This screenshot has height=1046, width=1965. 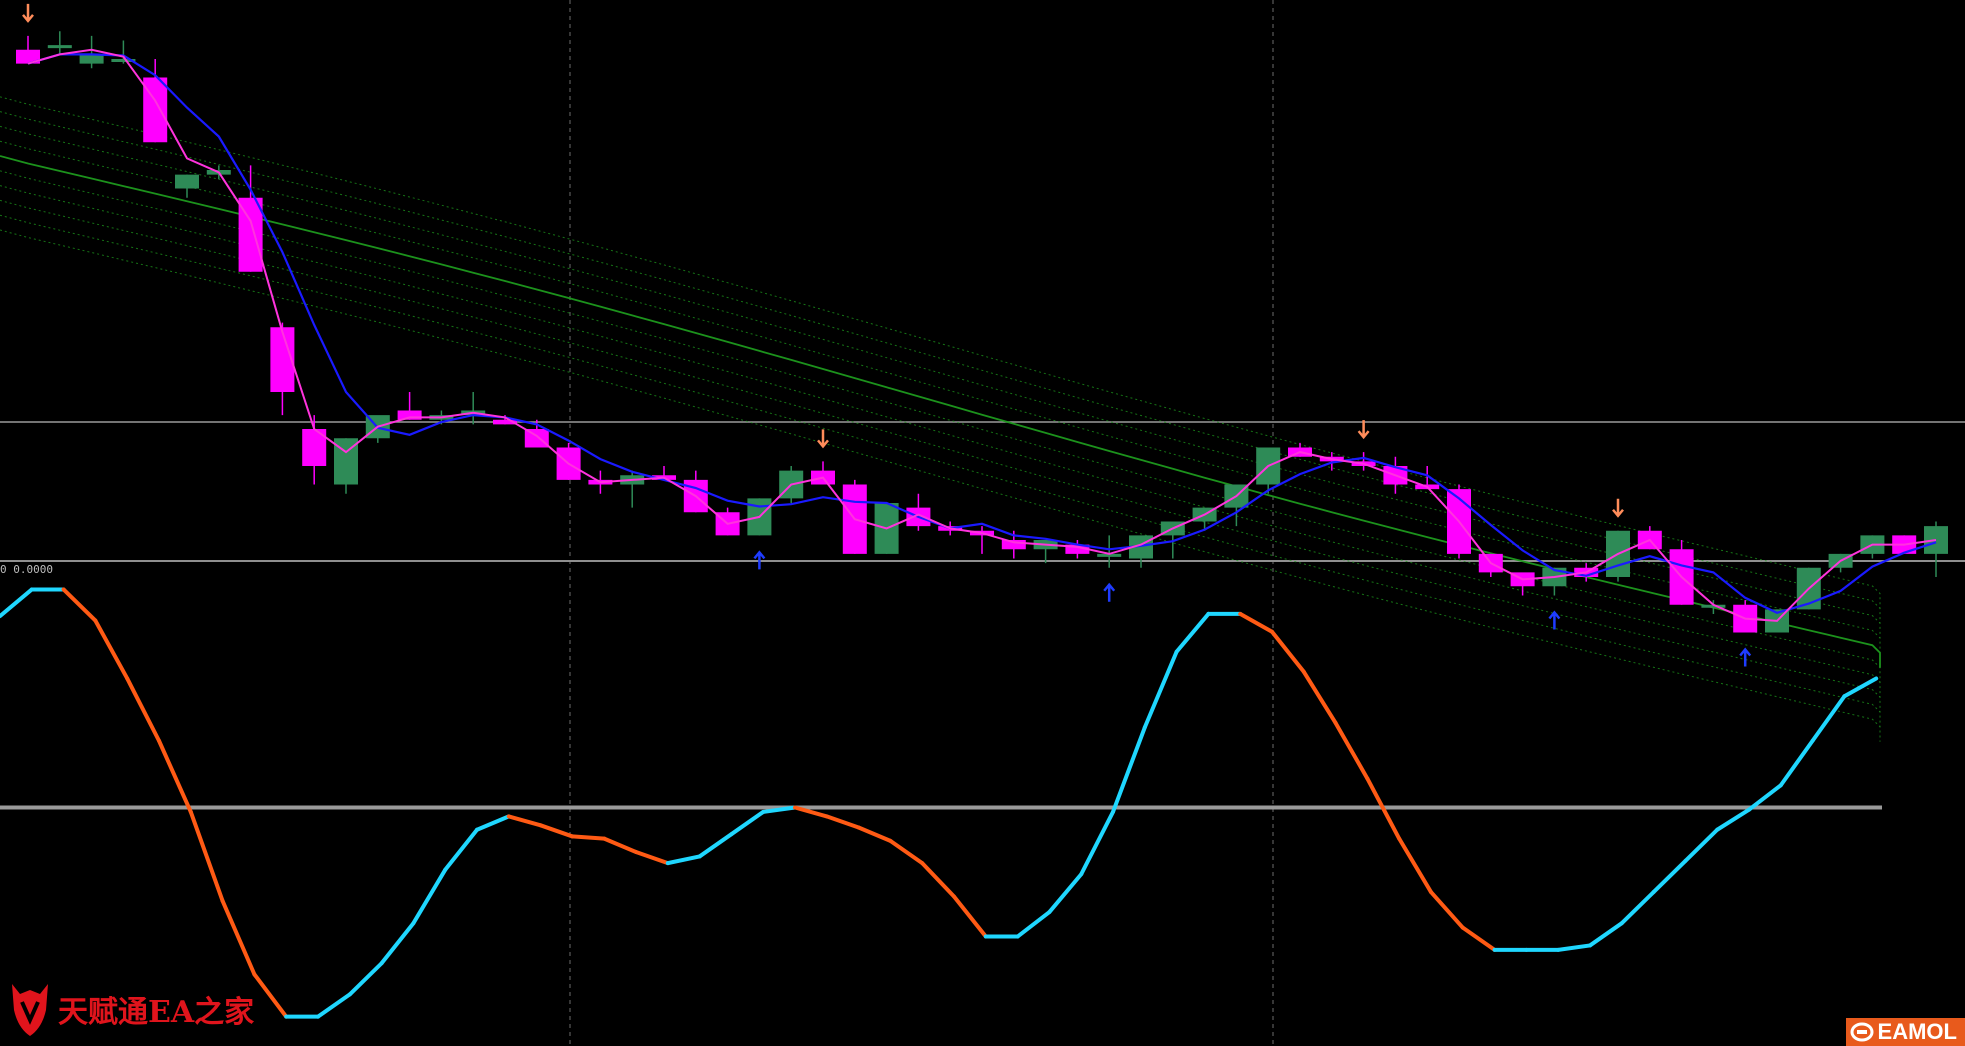 I want to click on brand-badge: EAMOL, so click(x=1905, y=1032).